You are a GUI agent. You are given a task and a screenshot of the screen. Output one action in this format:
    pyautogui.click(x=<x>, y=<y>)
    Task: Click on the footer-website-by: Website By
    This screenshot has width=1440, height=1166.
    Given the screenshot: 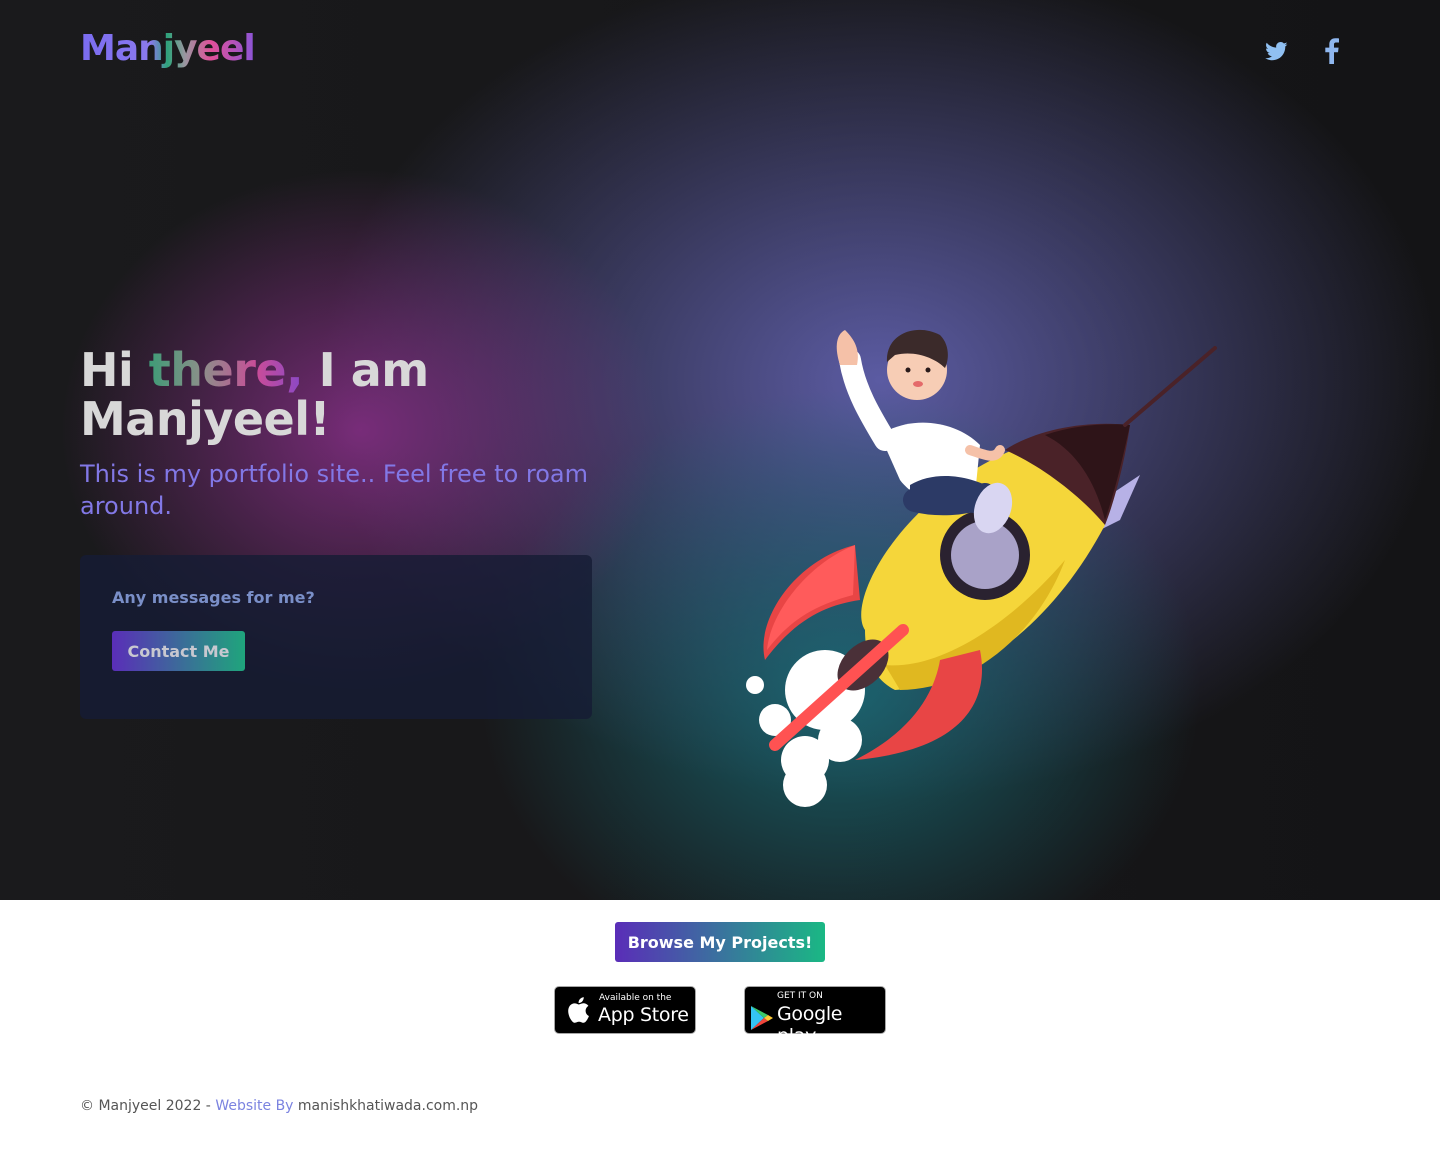 What is the action you would take?
    pyautogui.click(x=254, y=1106)
    